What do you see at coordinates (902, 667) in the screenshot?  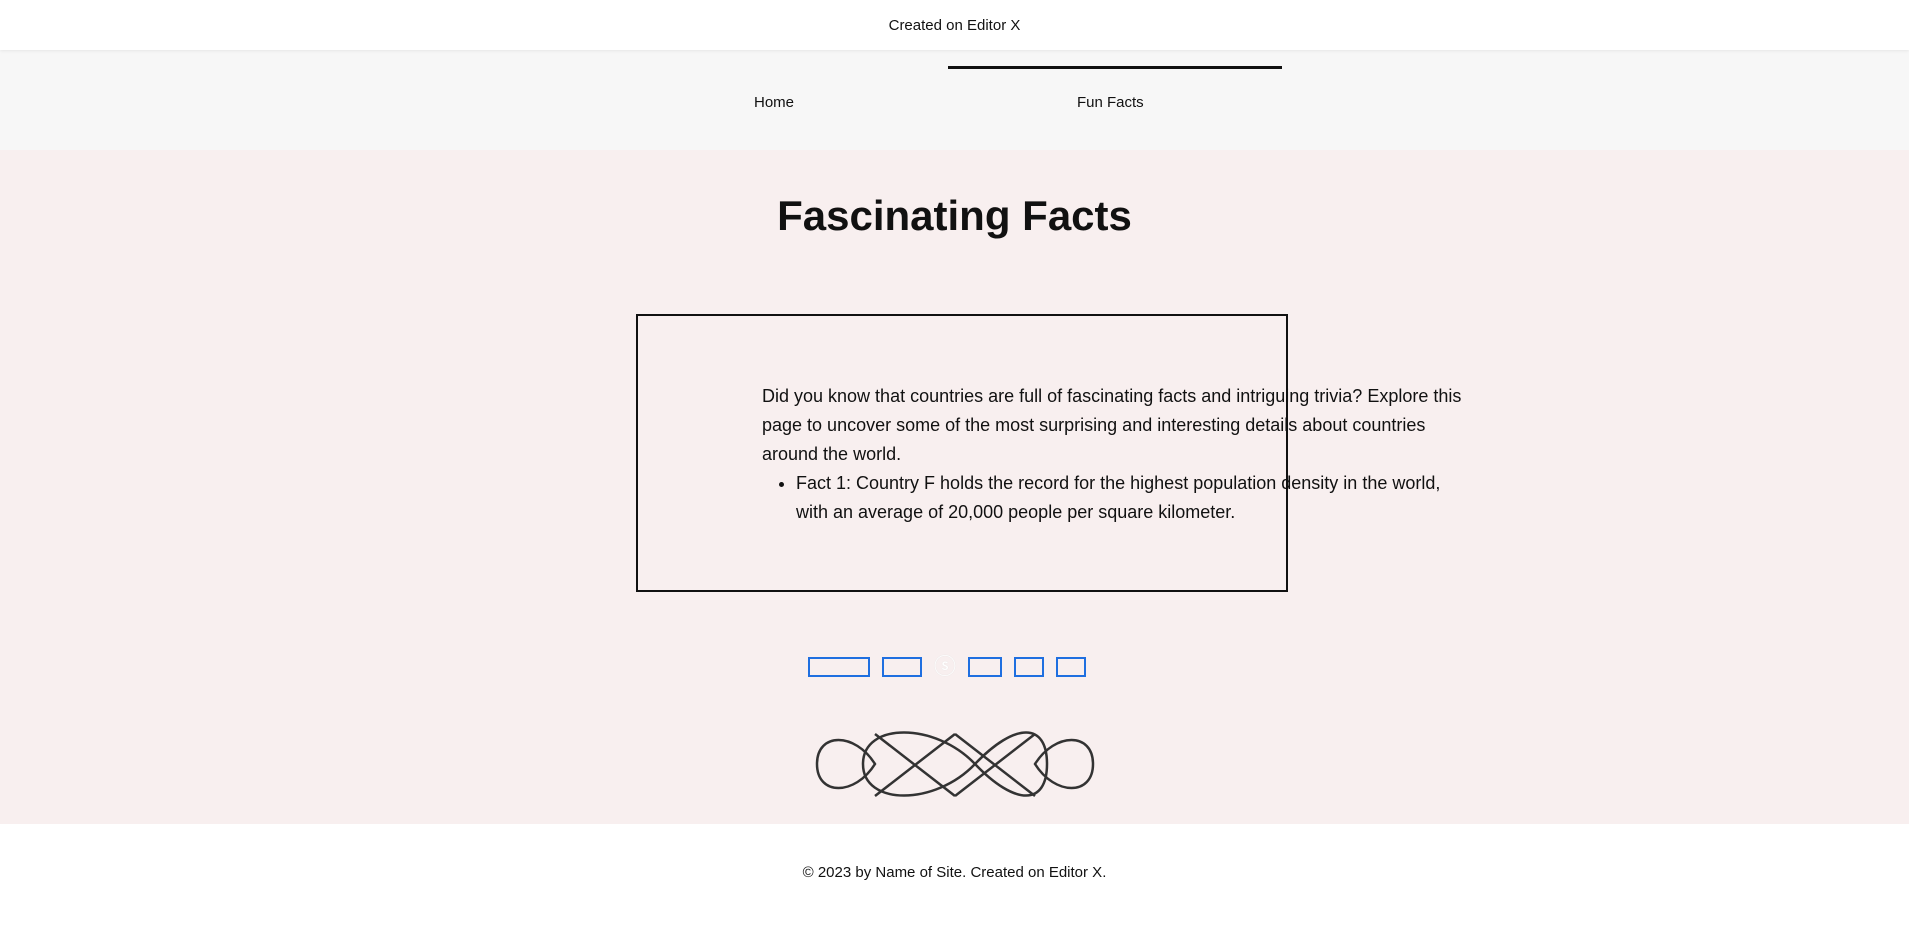 I see `social-link-2-icon` at bounding box center [902, 667].